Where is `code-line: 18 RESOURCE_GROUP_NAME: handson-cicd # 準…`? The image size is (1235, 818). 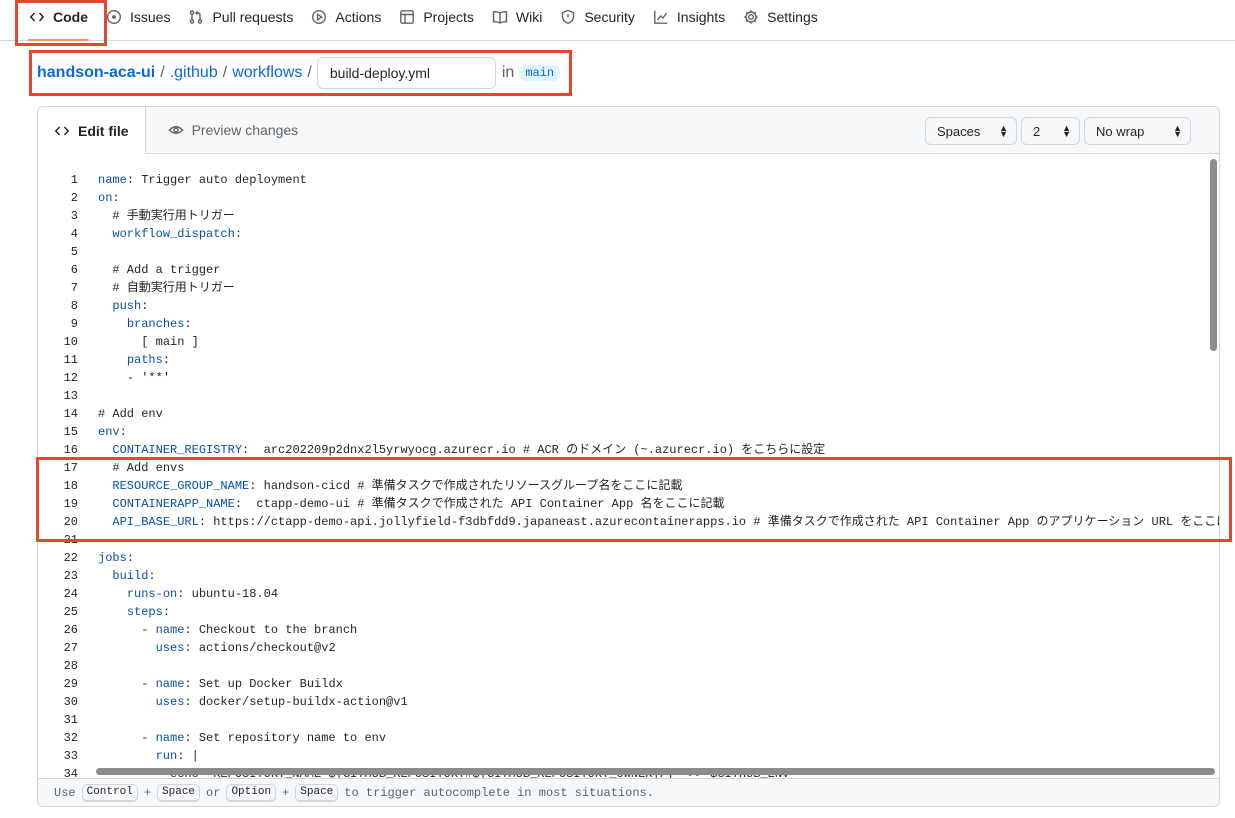
code-line: 18 RESOURCE_GROUP_NAME: handson-cicd # 準… is located at coordinates (628, 486).